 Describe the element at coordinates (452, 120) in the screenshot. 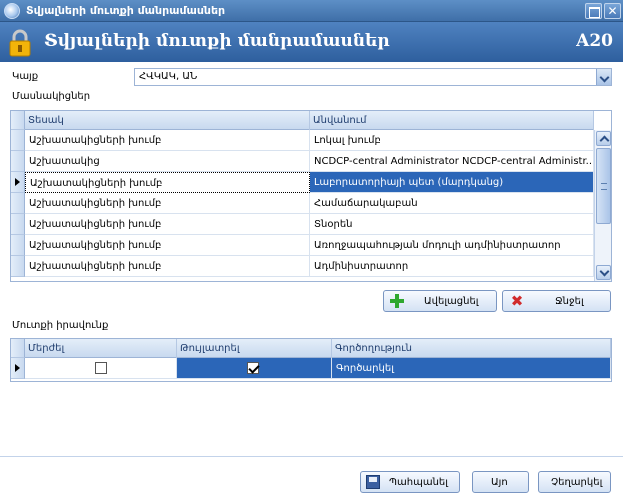

I see `column-name: Անվանում` at that location.